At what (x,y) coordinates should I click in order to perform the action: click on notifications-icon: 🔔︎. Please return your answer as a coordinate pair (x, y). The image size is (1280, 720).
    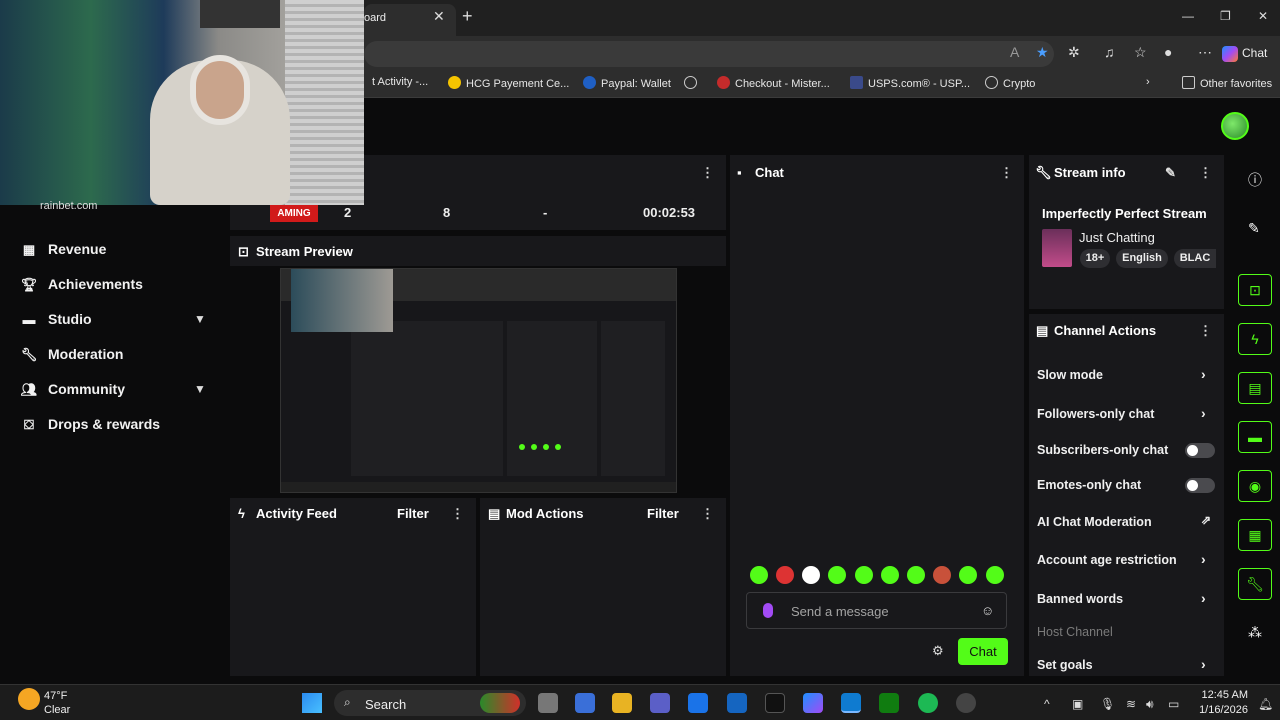
    Looking at the image, I should click on (1265, 704).